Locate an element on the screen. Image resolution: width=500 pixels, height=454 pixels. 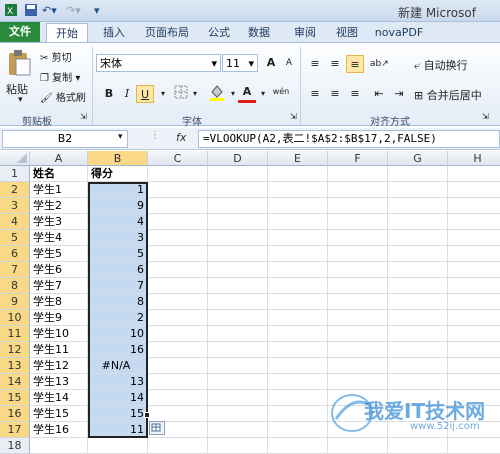
clipboard-launcher-icon: ⇲ is located at coordinates (83, 116).